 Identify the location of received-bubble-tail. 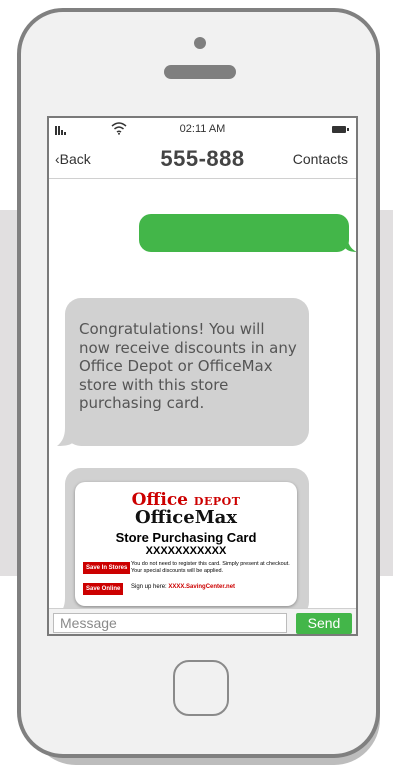
(65, 437).